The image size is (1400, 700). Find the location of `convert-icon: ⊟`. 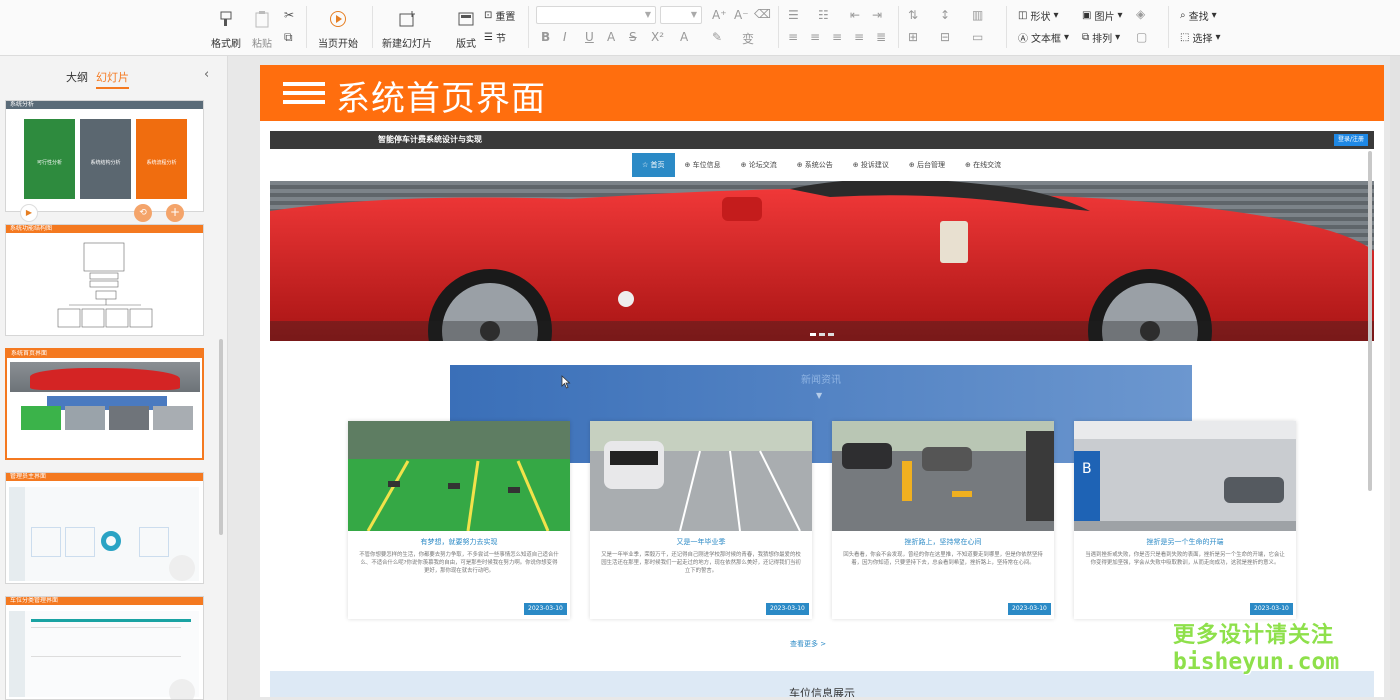

convert-icon: ⊟ is located at coordinates (945, 37).